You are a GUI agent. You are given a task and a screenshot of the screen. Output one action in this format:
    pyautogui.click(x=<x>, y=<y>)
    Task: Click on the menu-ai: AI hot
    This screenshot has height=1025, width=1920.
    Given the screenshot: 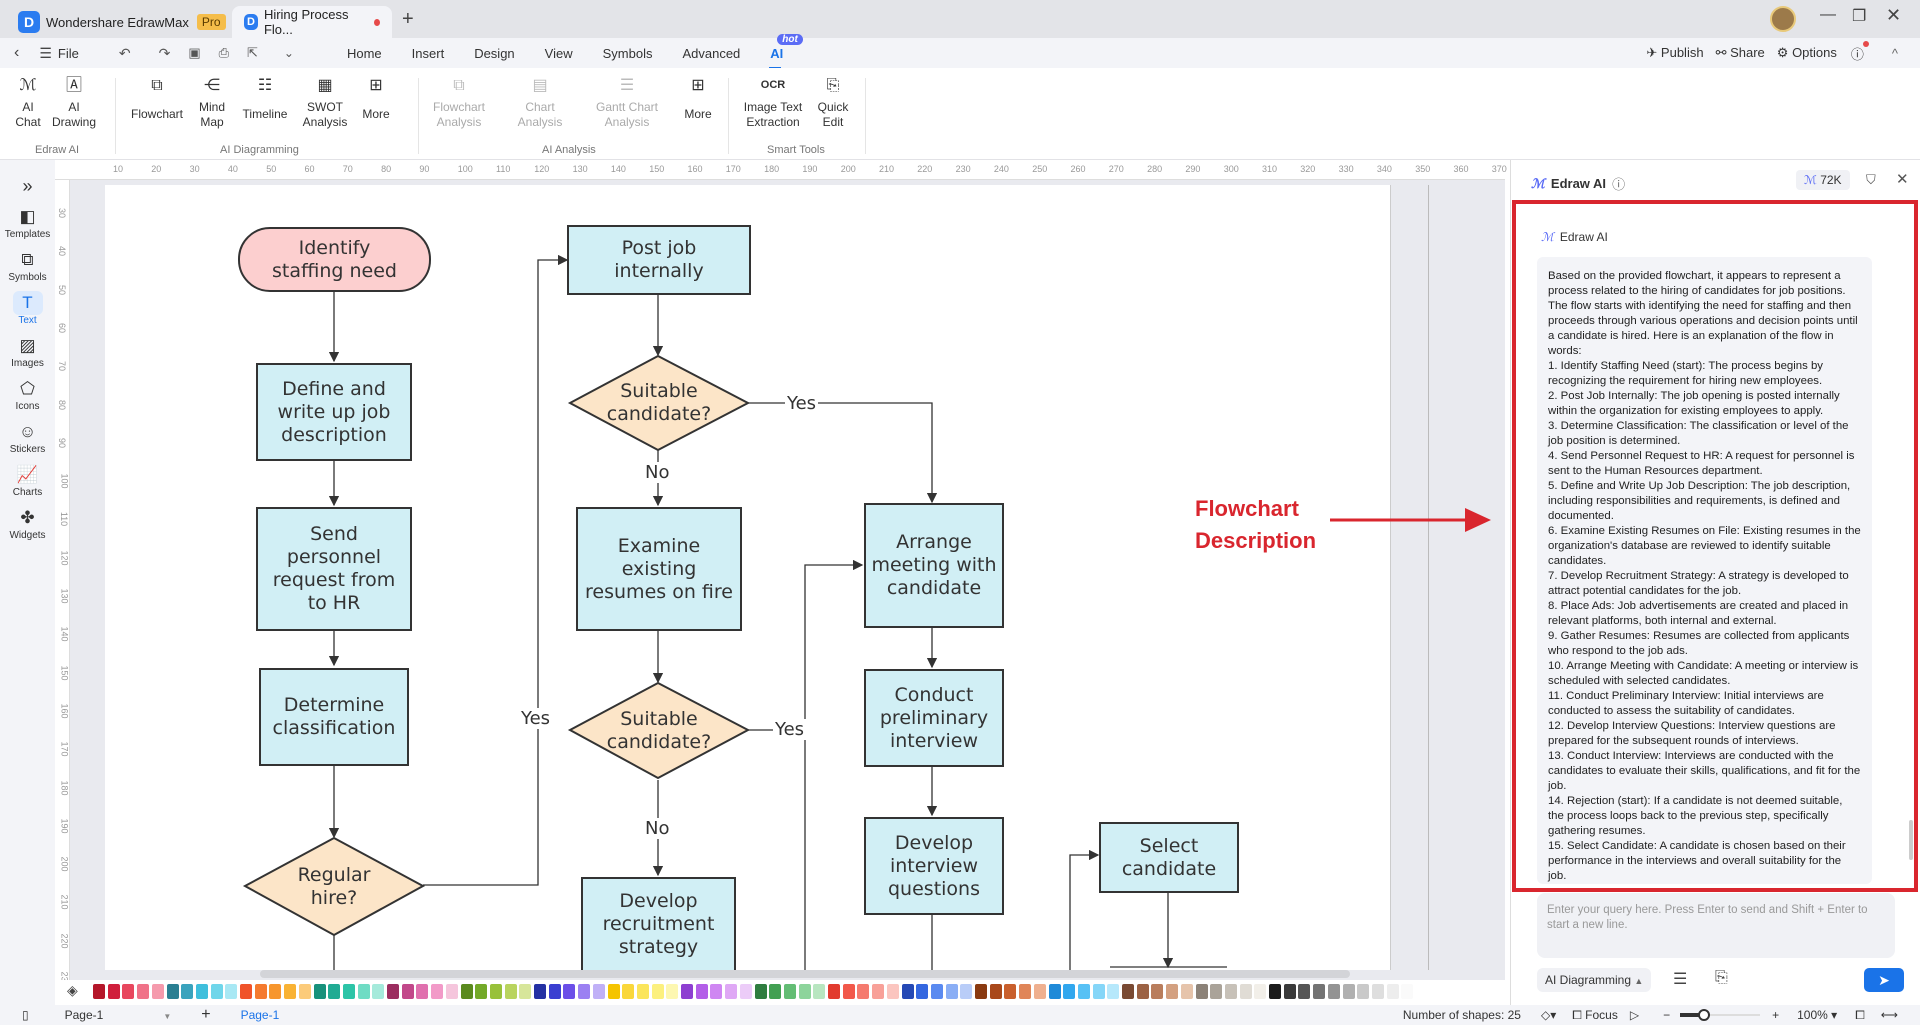 What is the action you would take?
    pyautogui.click(x=779, y=51)
    